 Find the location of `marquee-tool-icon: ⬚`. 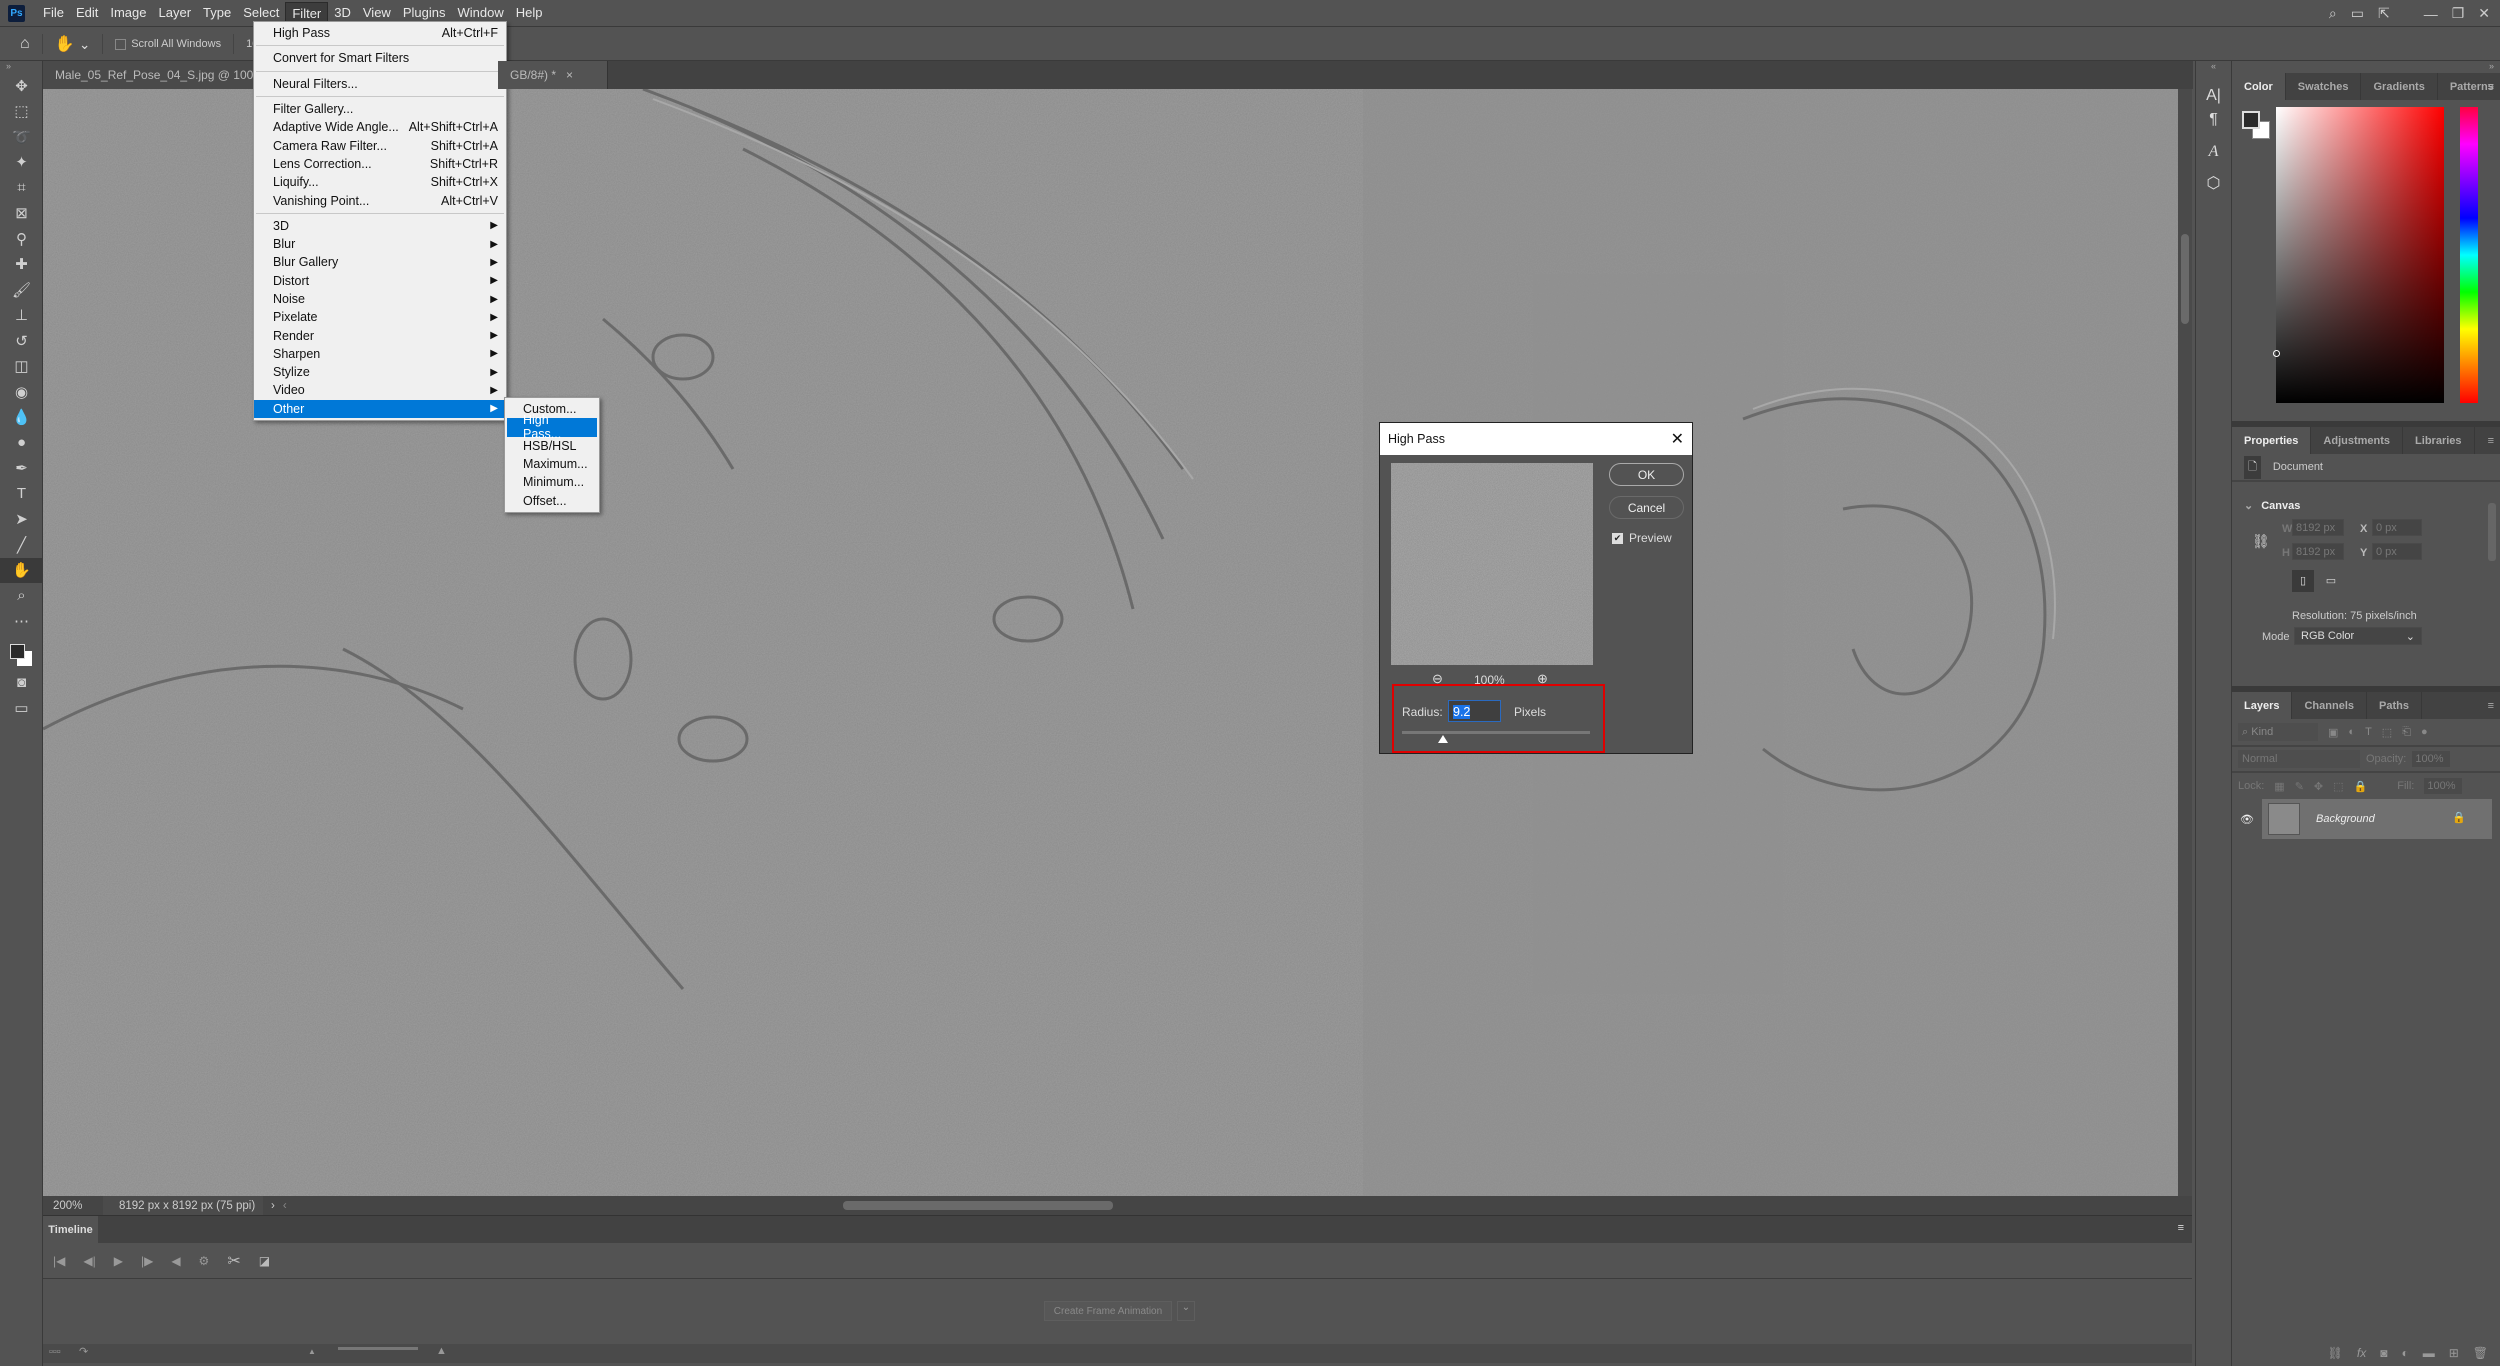

marquee-tool-icon: ⬚ is located at coordinates (21, 112).